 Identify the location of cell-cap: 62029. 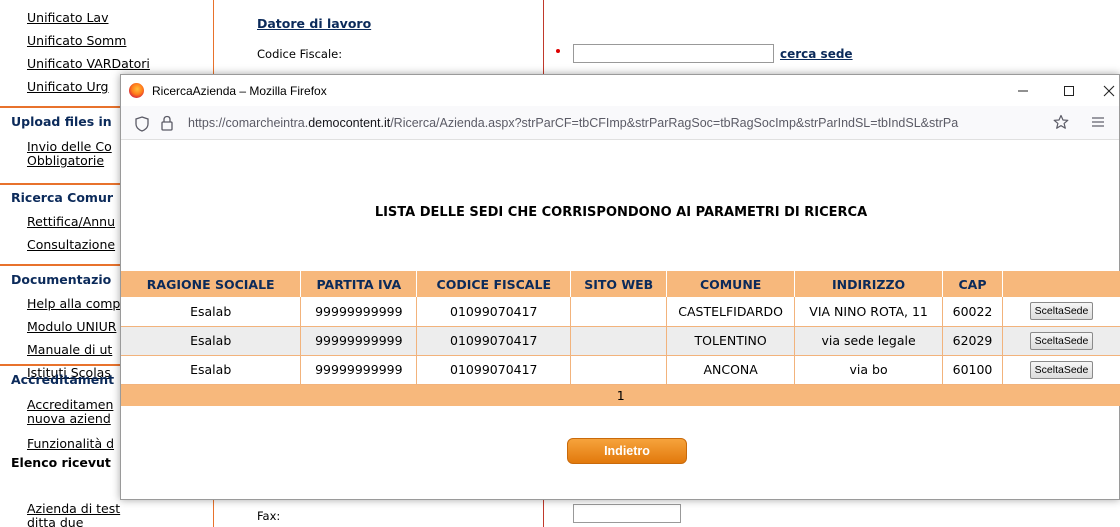
(972, 341).